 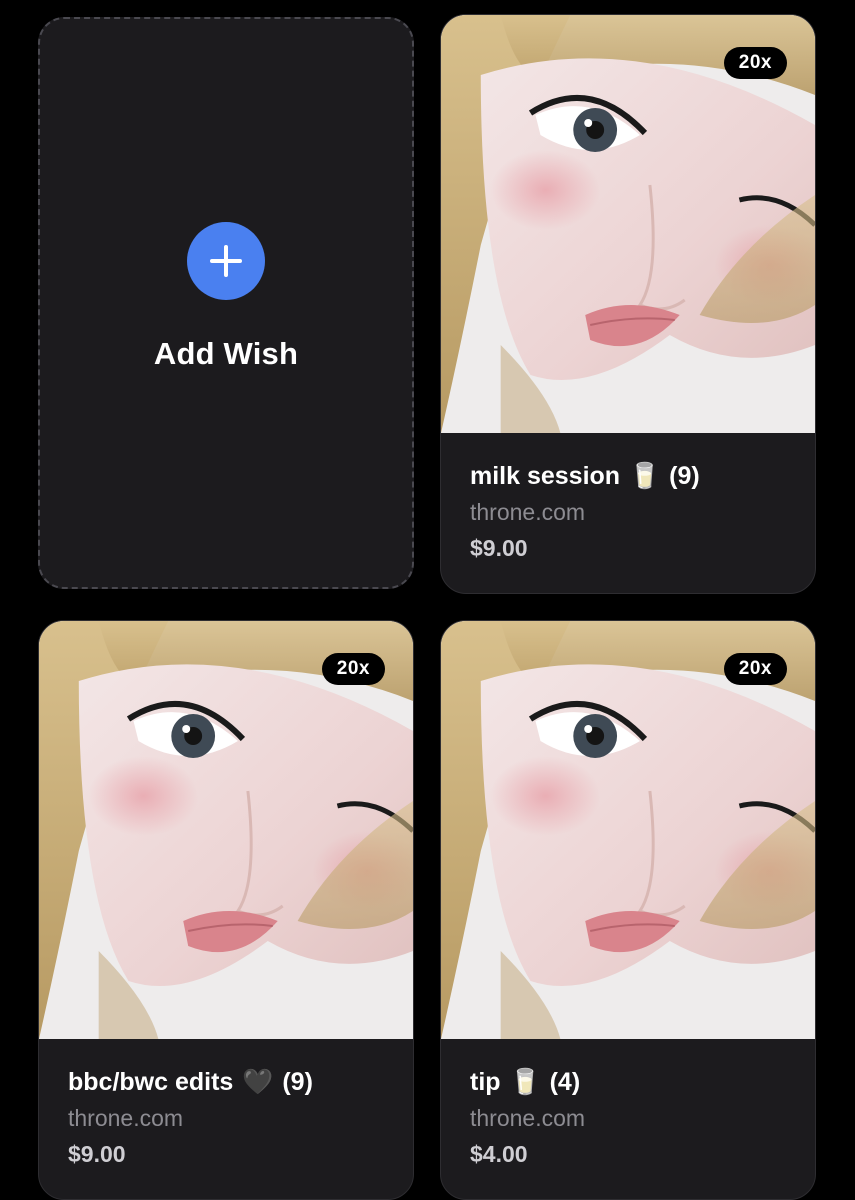 What do you see at coordinates (226, 353) in the screenshot?
I see `add-wish-label: Add Wish` at bounding box center [226, 353].